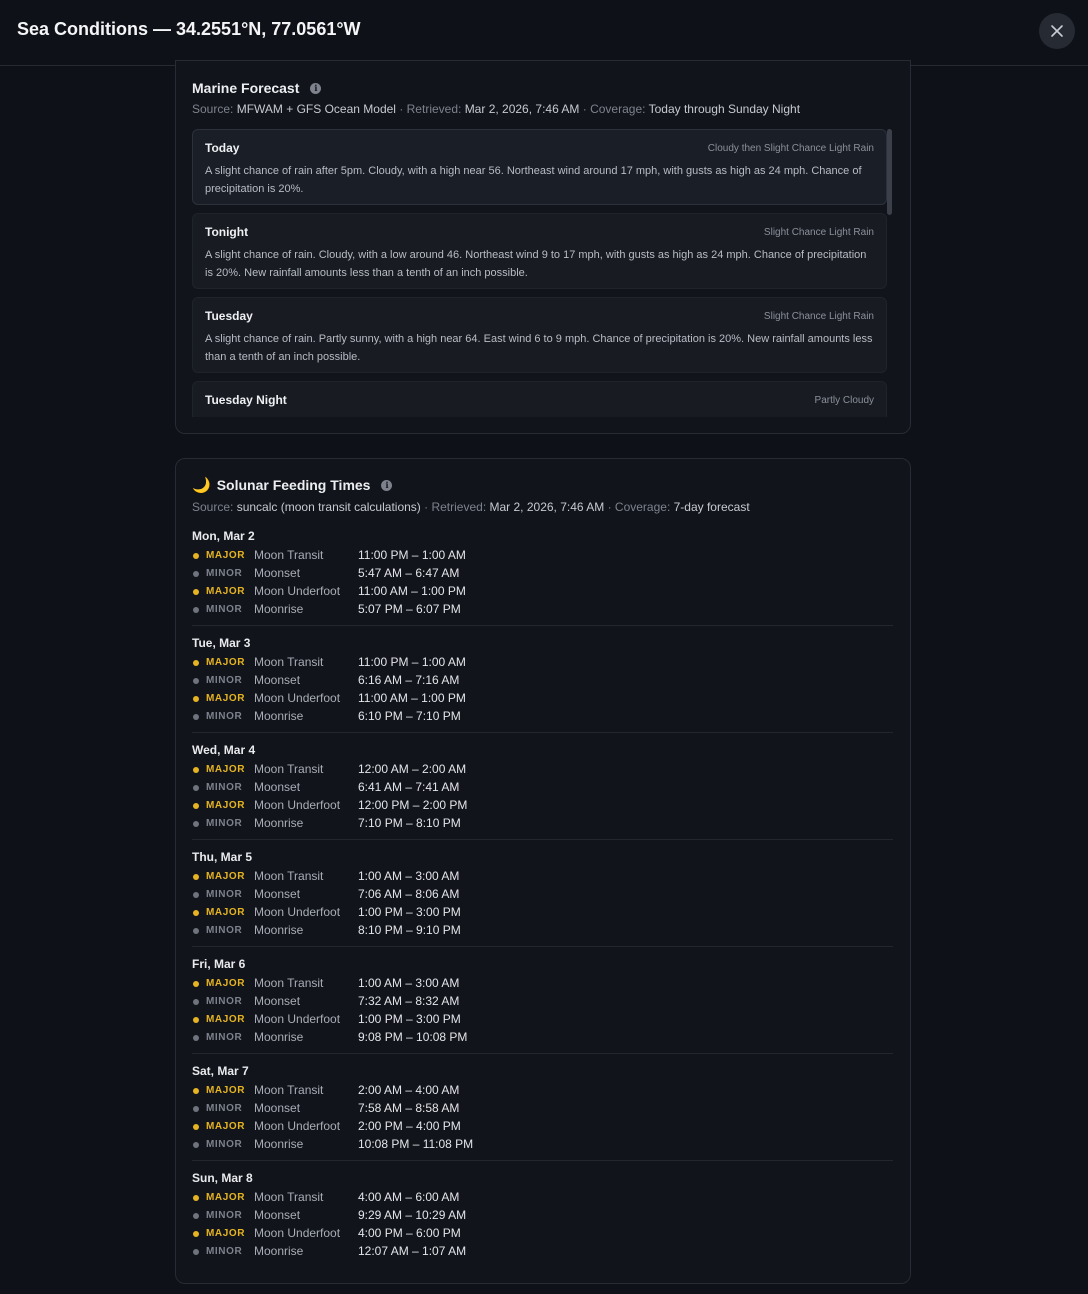  I want to click on modal-title: Sea Conditions — 34.2551°N, 77.0561°W, so click(189, 29).